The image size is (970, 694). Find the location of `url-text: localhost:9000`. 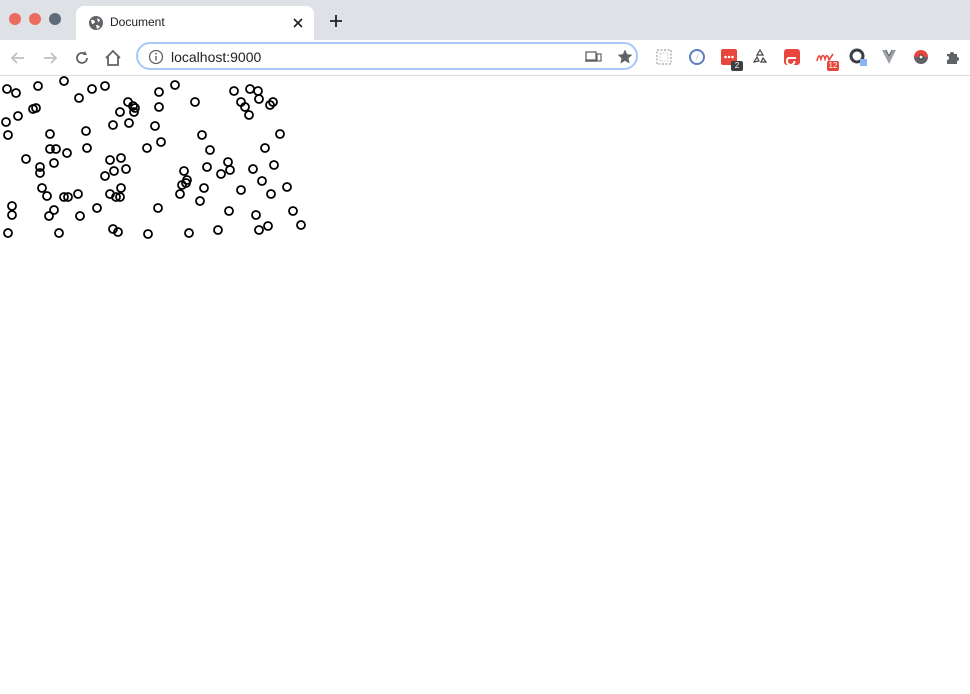

url-text: localhost:9000 is located at coordinates (216, 57).